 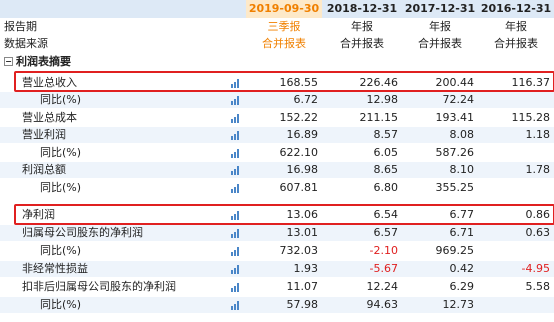 What do you see at coordinates (20, 26) in the screenshot?
I see `report-period-label: 报告期` at bounding box center [20, 26].